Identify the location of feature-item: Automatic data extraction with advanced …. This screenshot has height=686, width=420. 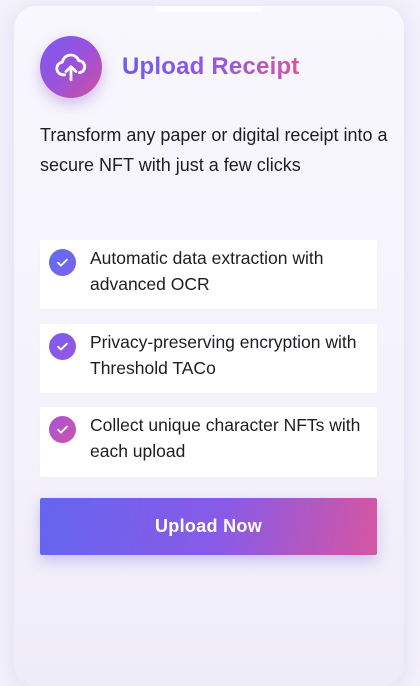
(208, 274).